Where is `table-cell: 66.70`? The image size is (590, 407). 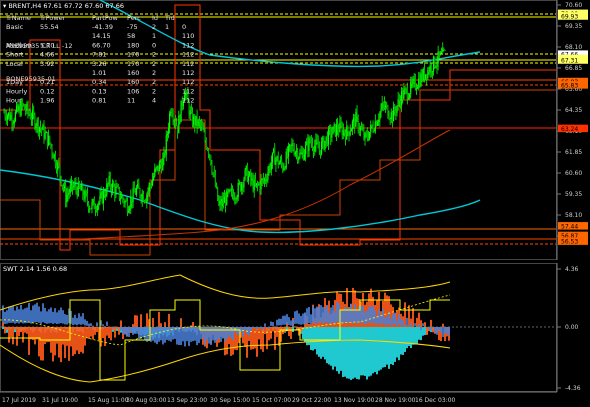
table-cell: 66.70 is located at coordinates (101, 45).